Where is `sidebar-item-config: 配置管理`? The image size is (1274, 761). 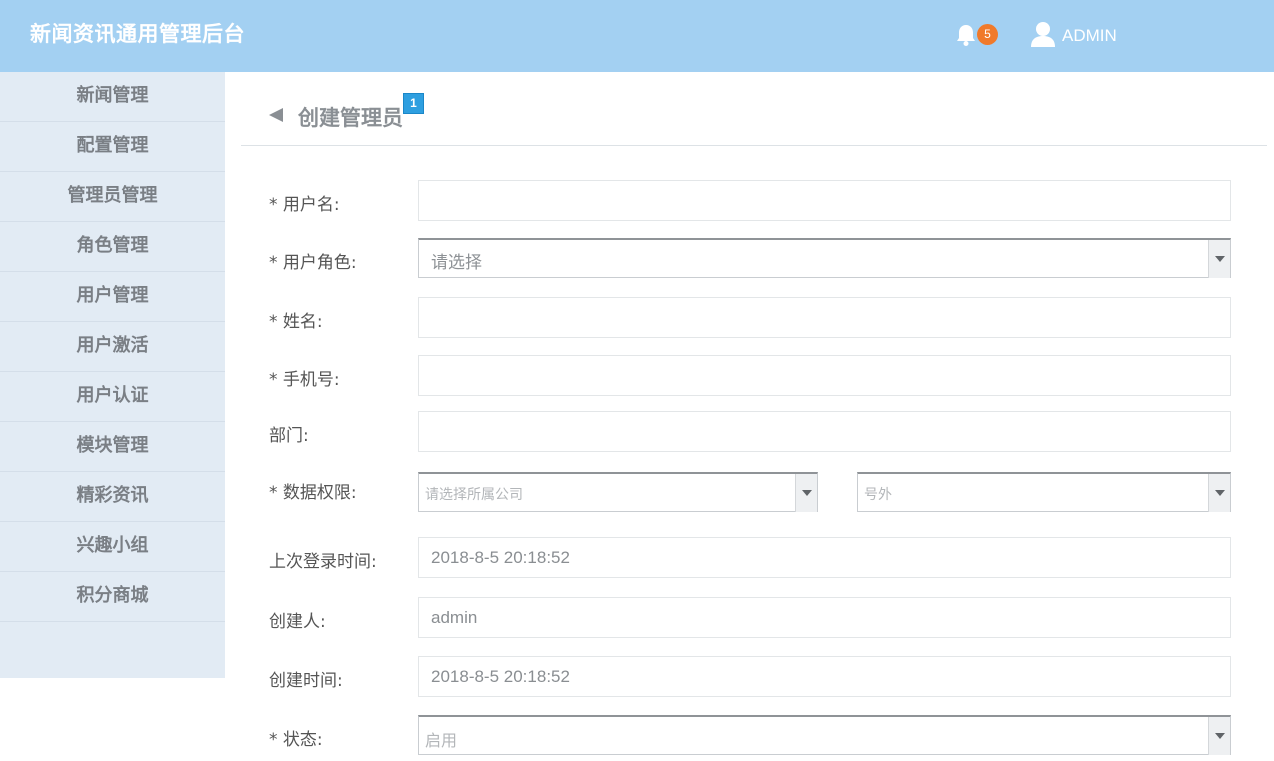
sidebar-item-config: 配置管理 is located at coordinates (112, 147).